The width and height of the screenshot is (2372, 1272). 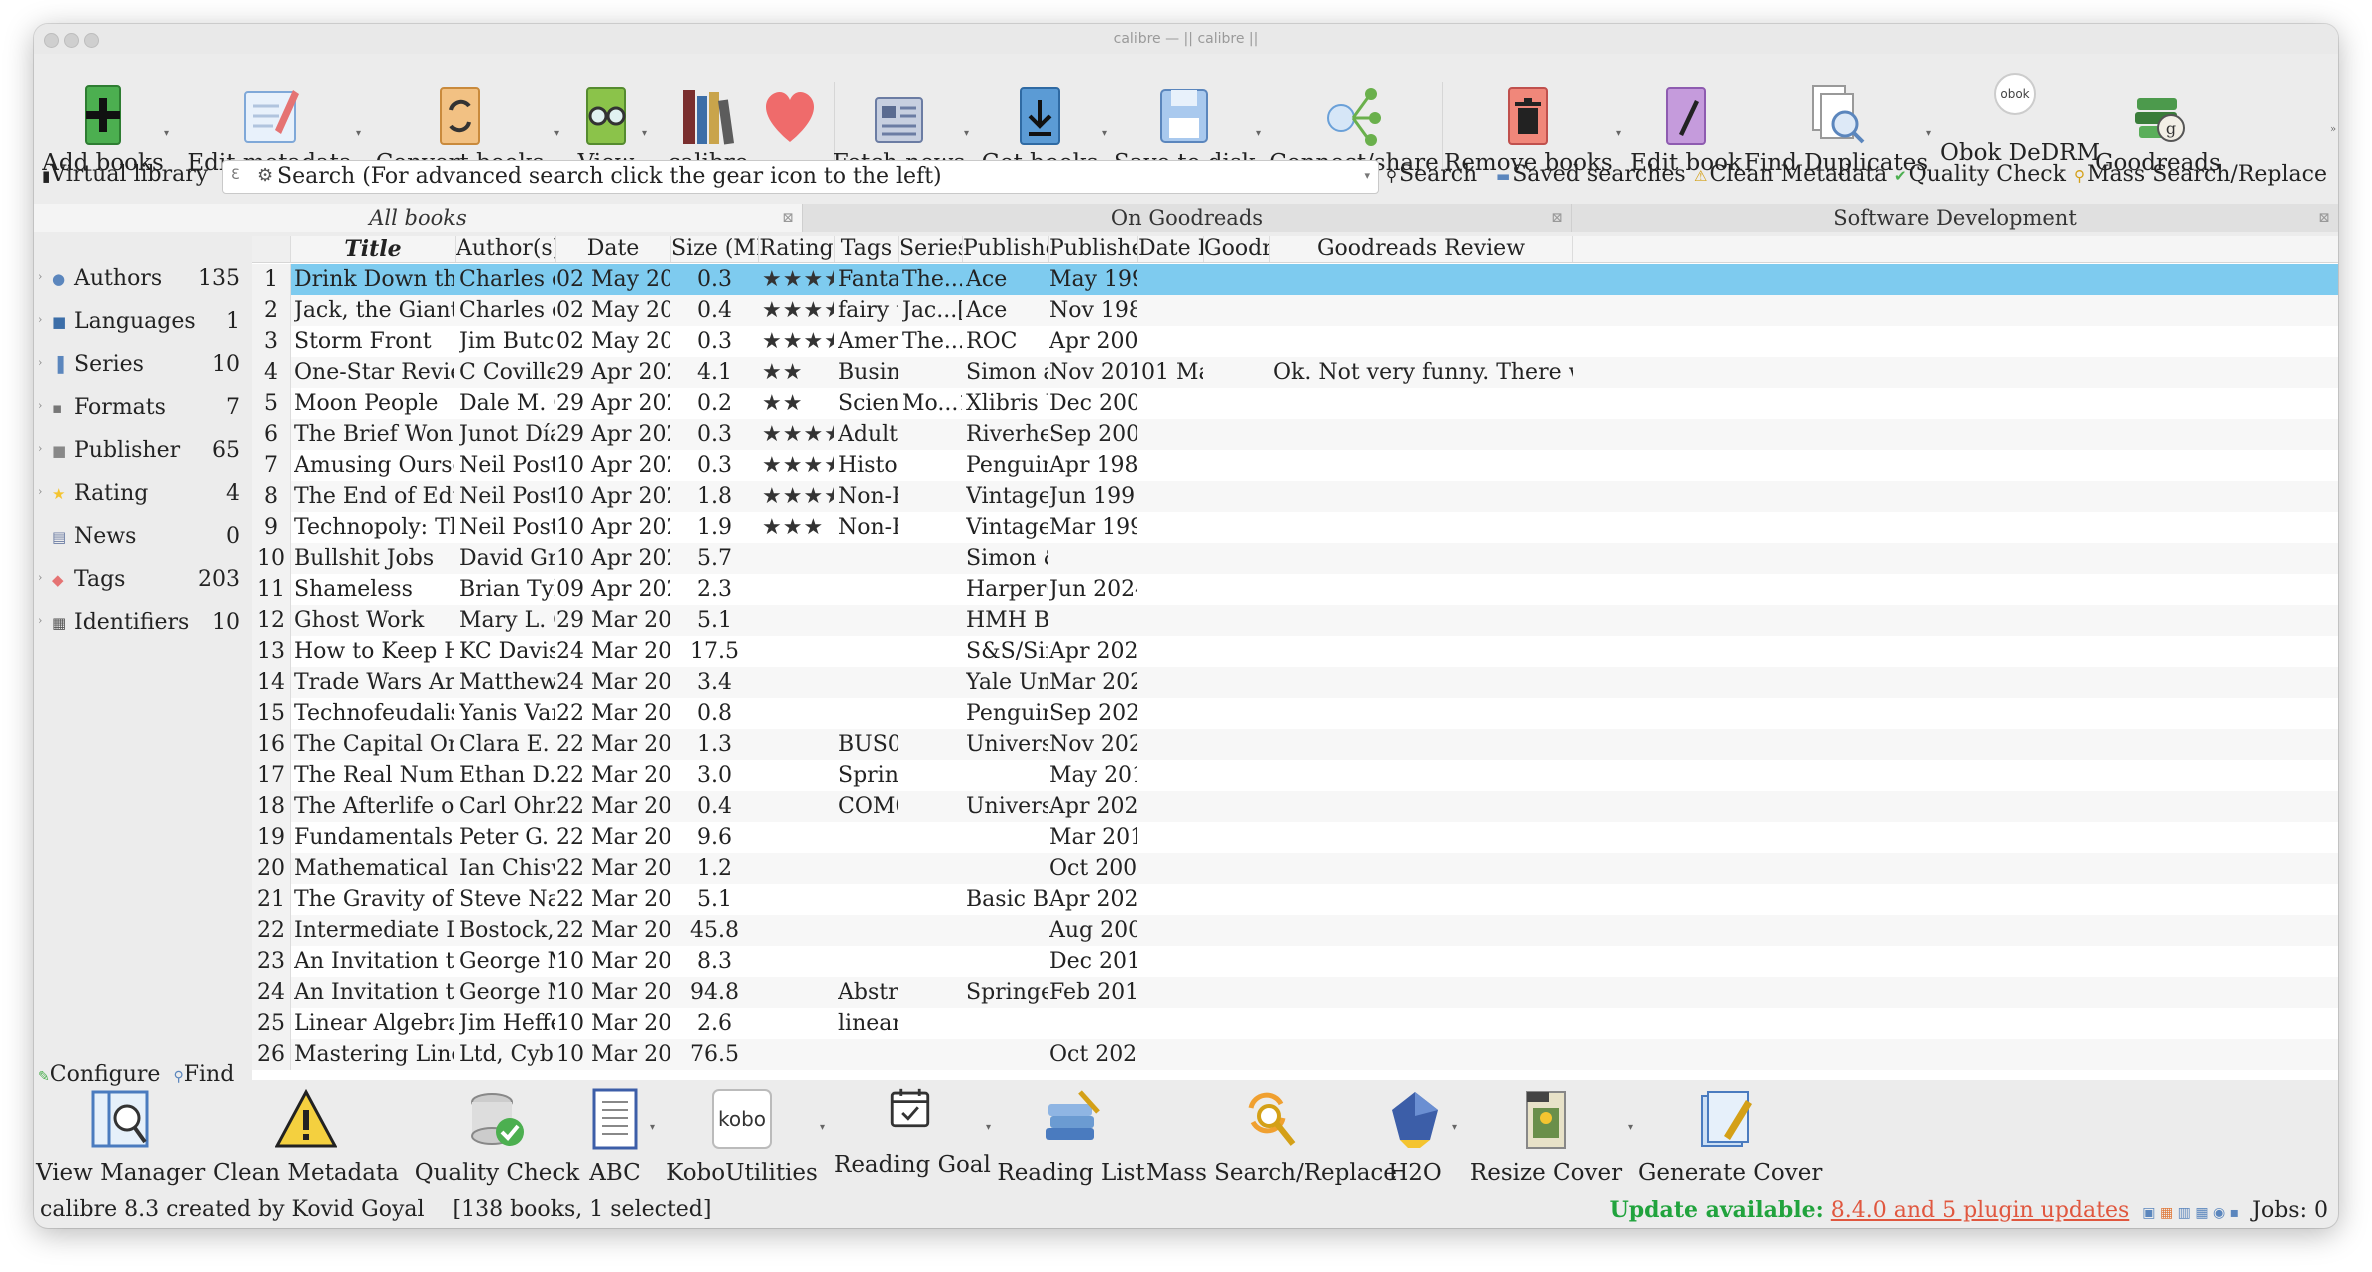 What do you see at coordinates (1591, 174) in the screenshot?
I see `saved-searches-button: ▬Saved searches` at bounding box center [1591, 174].